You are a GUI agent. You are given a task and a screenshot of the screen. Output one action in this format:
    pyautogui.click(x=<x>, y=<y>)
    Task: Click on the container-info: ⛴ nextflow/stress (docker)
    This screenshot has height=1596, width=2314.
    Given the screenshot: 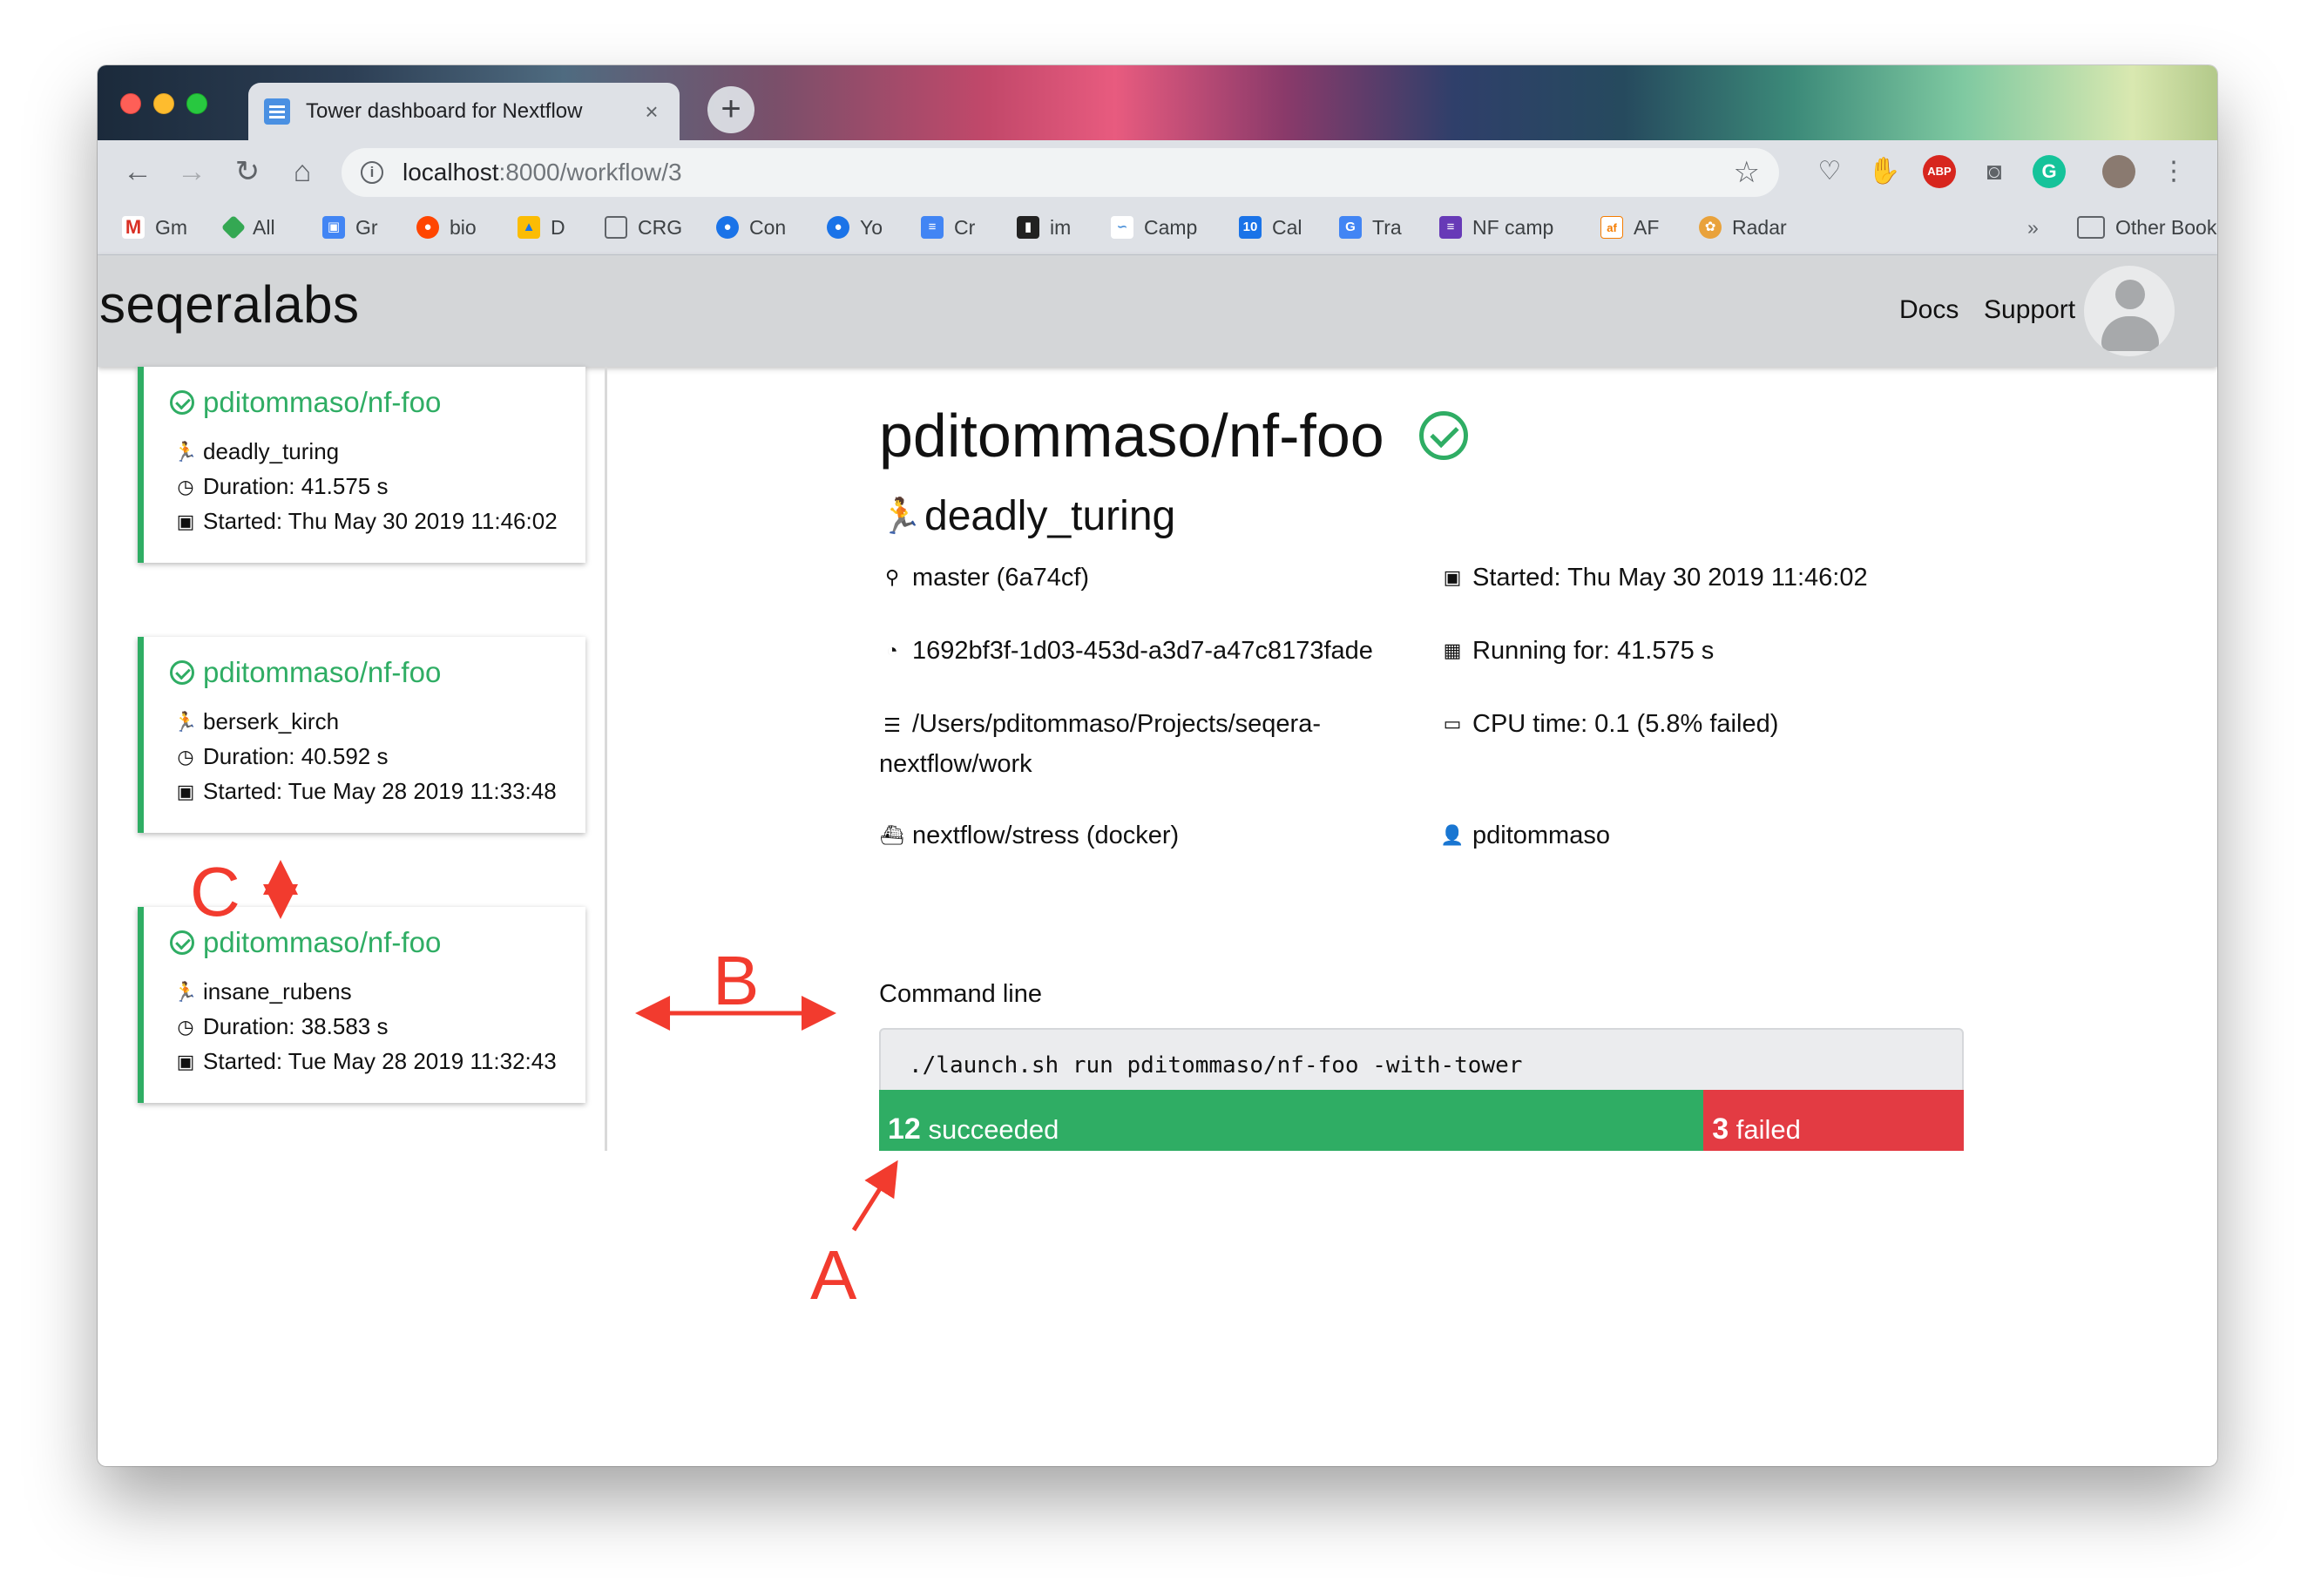 What is the action you would take?
    pyautogui.click(x=1029, y=835)
    